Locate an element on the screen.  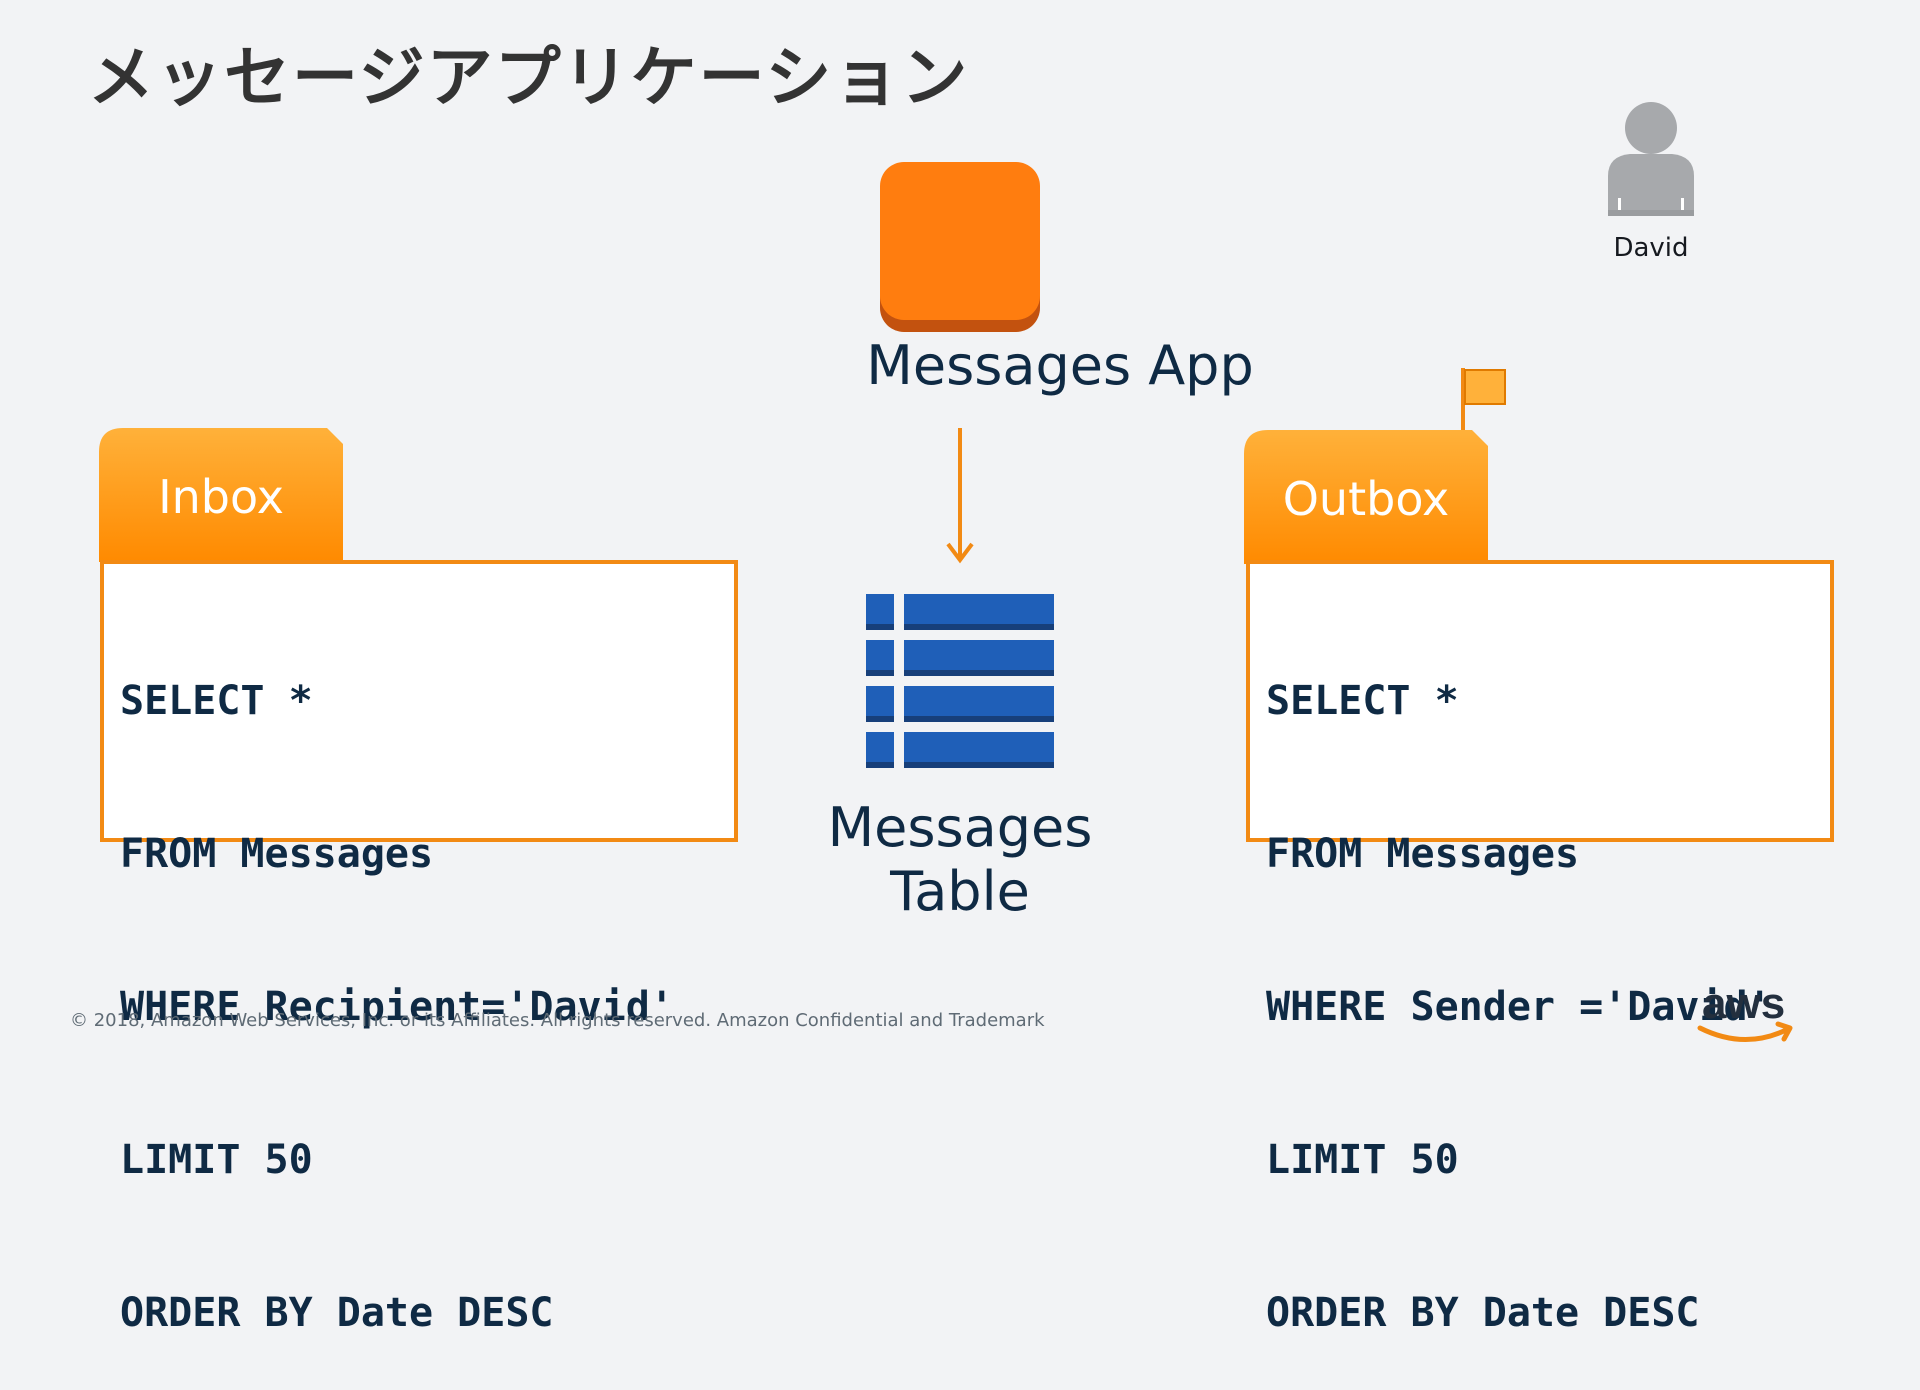
outbox-query-line-4: LIMIT 50 is located at coordinates (1362, 1160).